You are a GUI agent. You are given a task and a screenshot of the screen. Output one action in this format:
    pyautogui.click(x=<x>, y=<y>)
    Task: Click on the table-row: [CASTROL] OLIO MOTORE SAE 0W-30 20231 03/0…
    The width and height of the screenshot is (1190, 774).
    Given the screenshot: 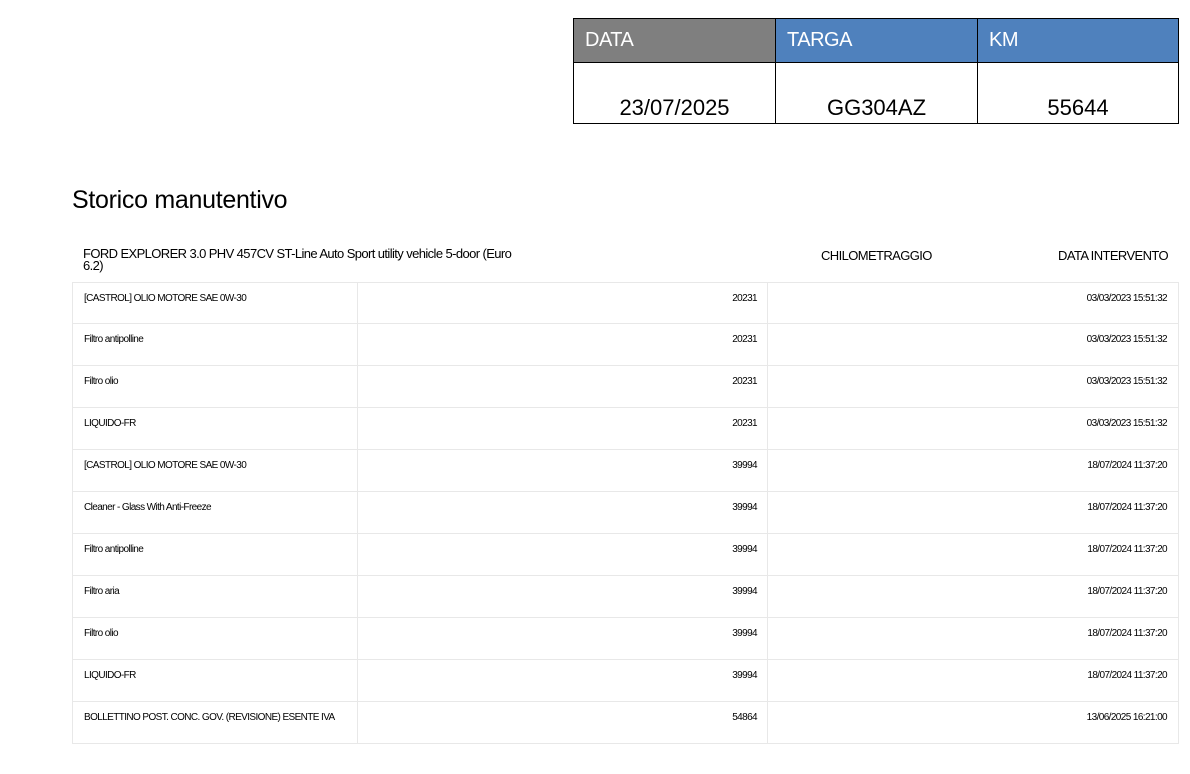 What is the action you would take?
    pyautogui.click(x=625, y=303)
    